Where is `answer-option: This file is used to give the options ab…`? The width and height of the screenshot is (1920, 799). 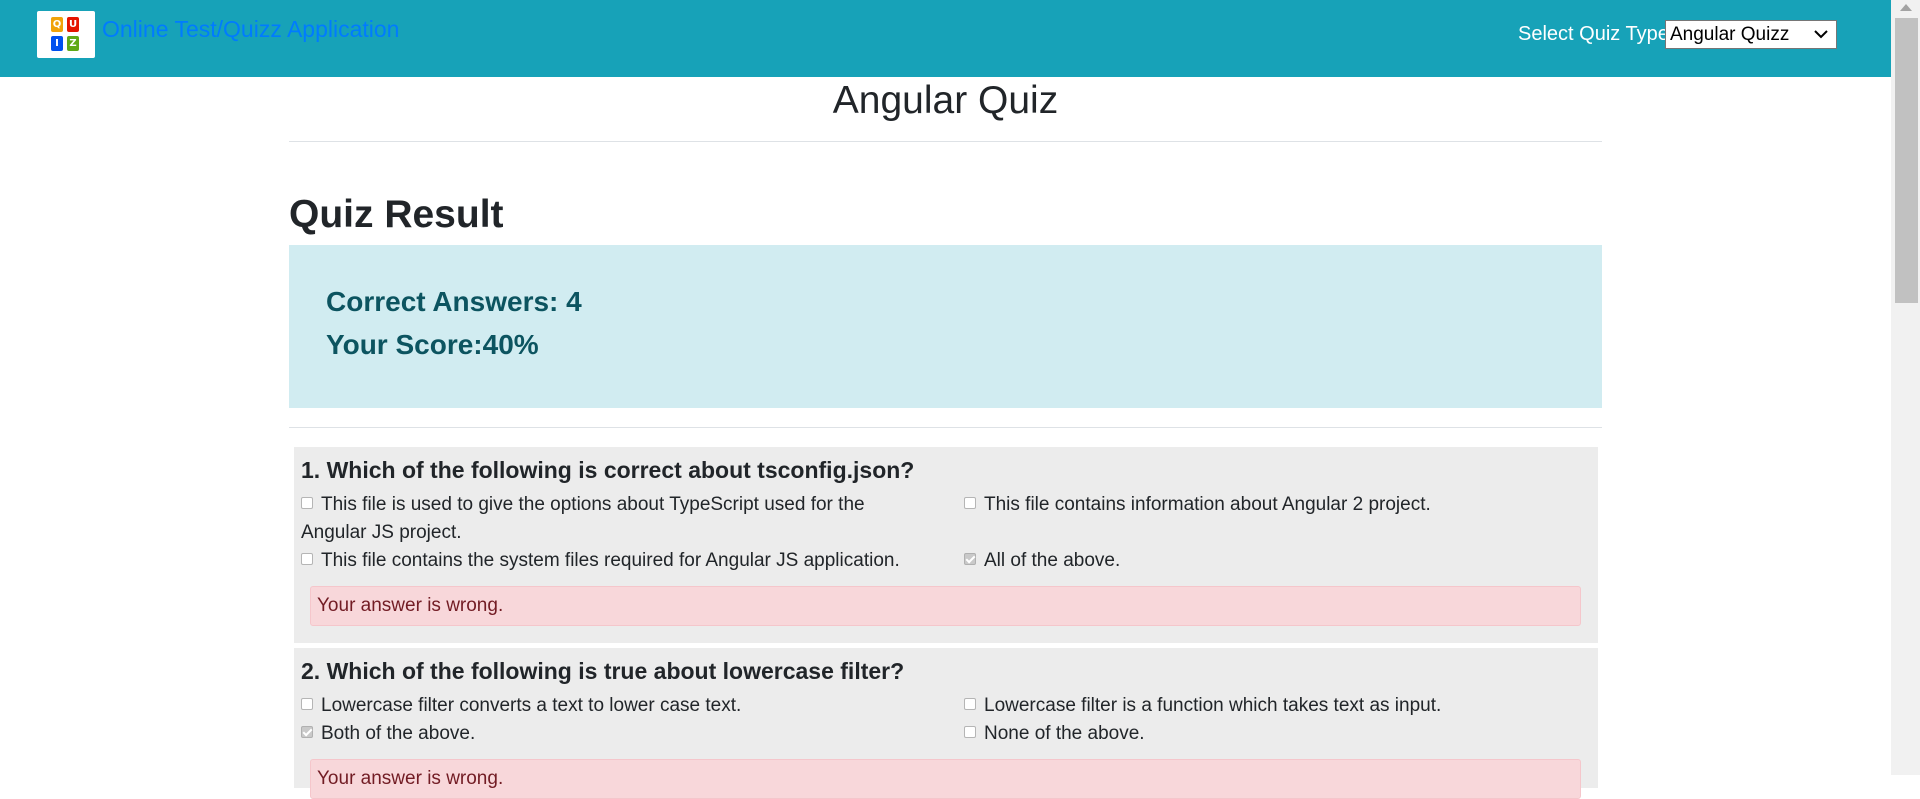
answer-option: This file is used to give the options ab… is located at coordinates (611, 519).